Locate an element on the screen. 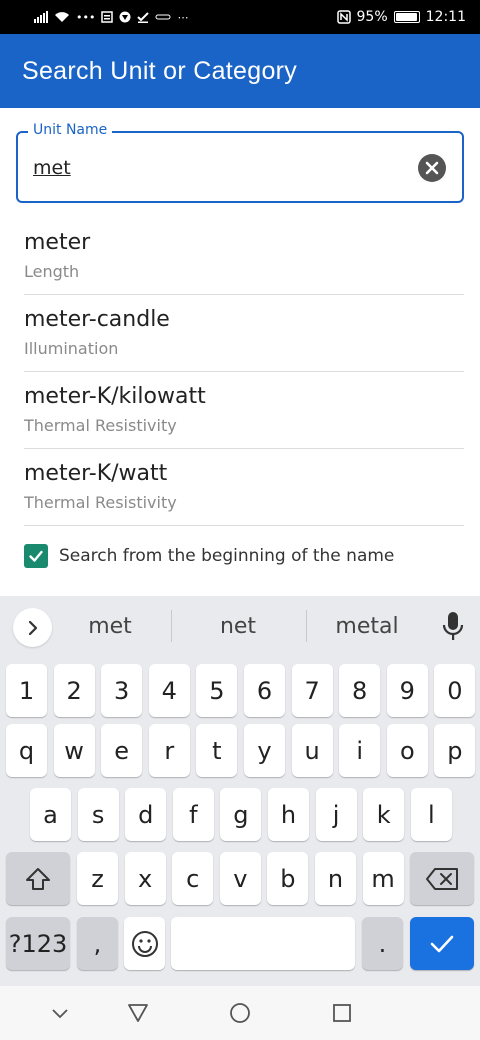  status-time: 12:11 is located at coordinates (445, 17).